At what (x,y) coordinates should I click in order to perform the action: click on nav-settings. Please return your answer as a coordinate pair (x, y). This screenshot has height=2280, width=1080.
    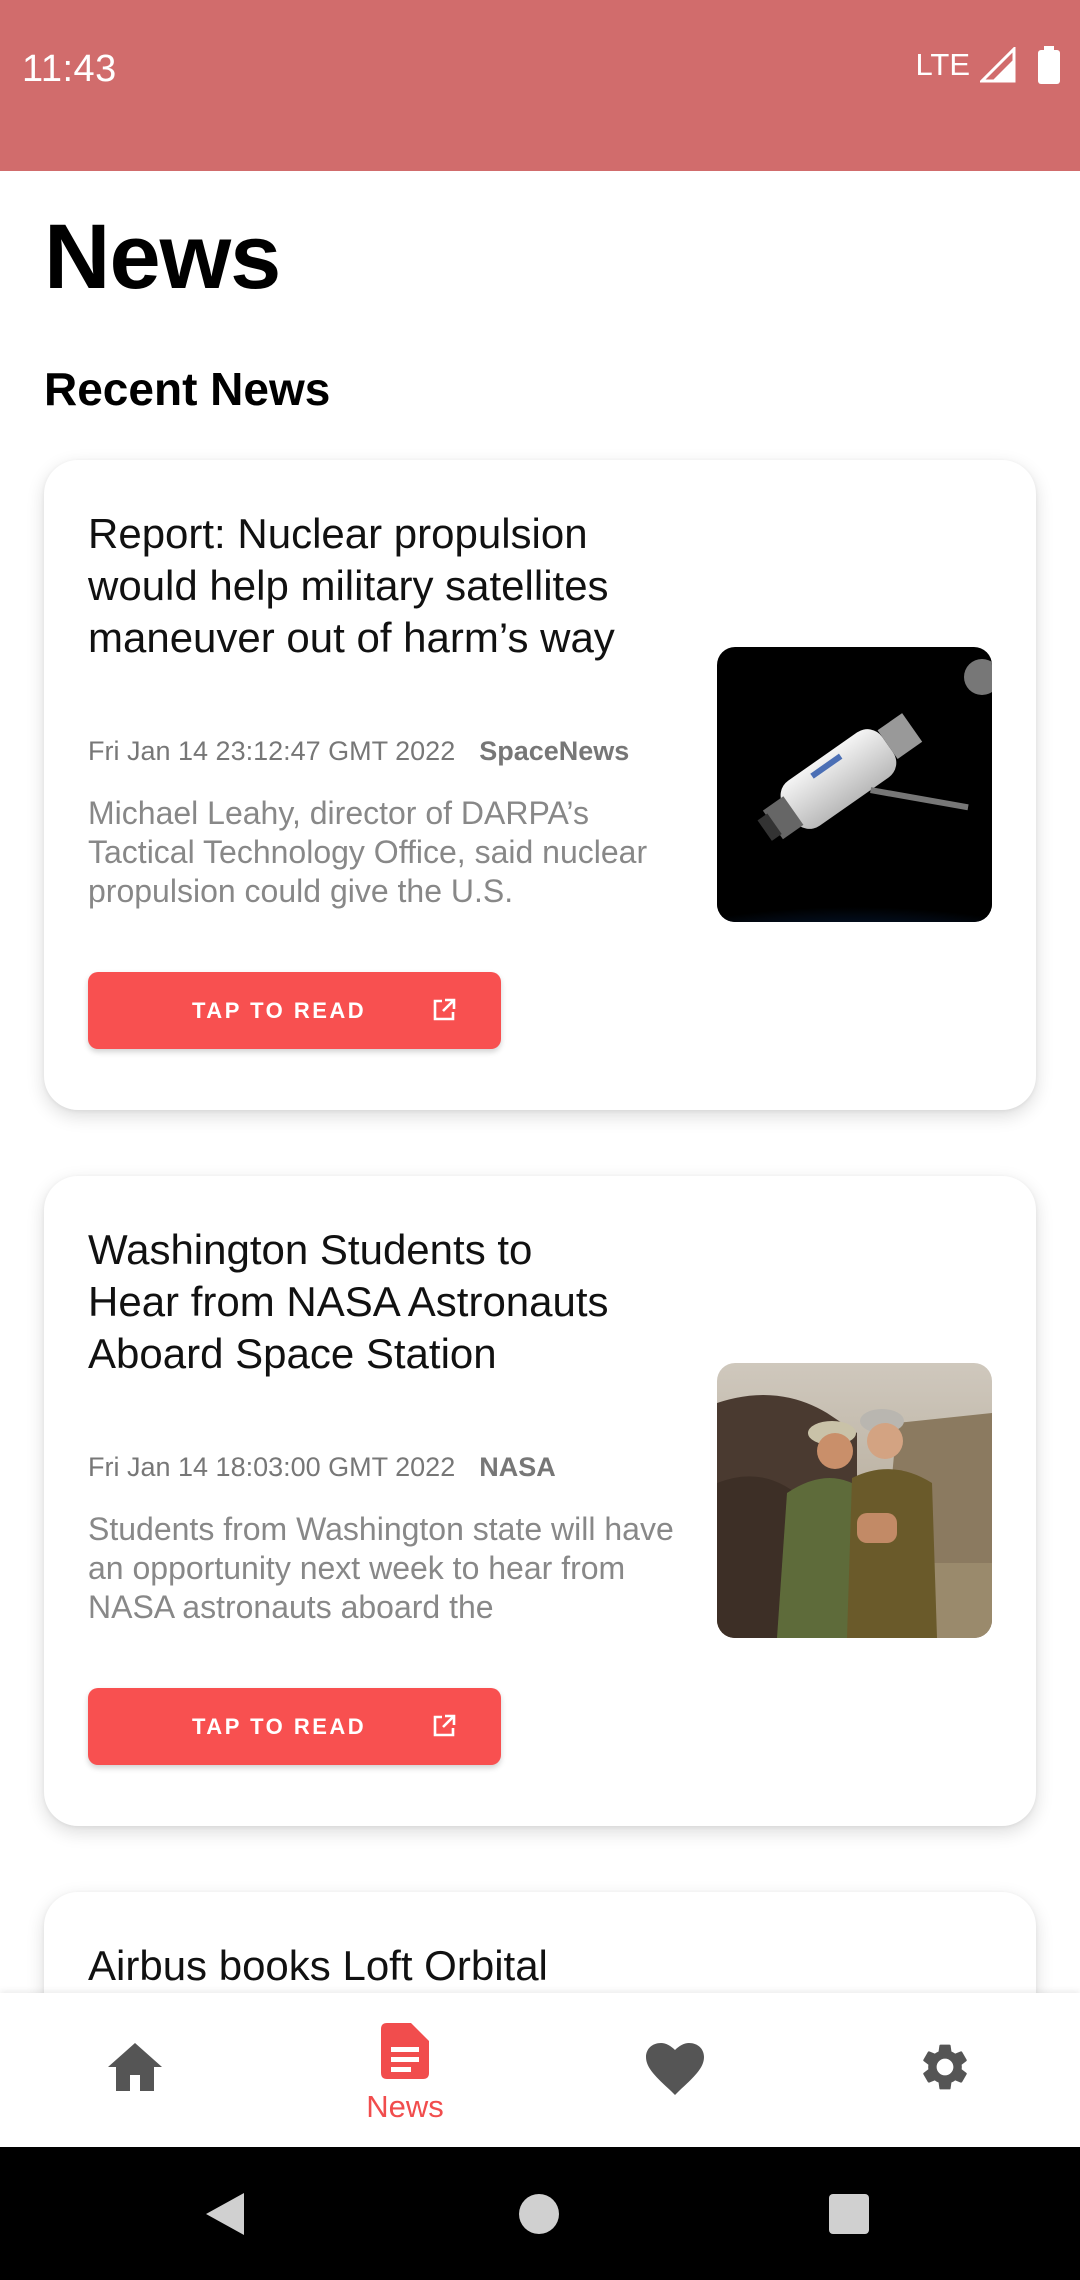
    Looking at the image, I should click on (945, 2070).